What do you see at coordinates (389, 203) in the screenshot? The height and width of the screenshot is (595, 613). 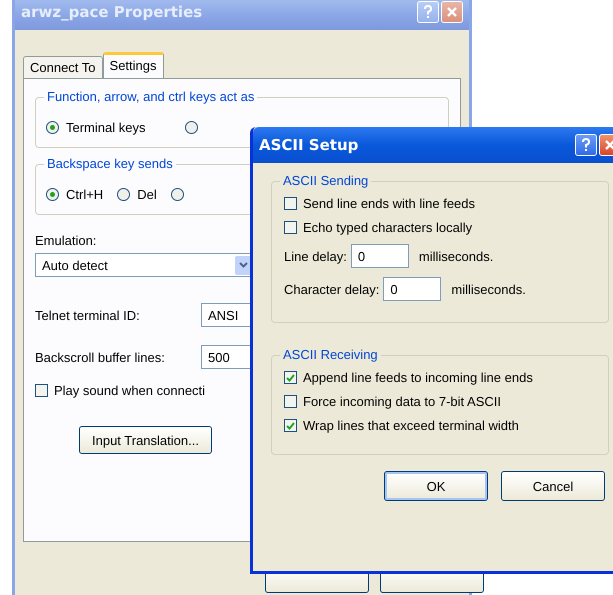 I see `checkbox-label: Send line ends with line feeds` at bounding box center [389, 203].